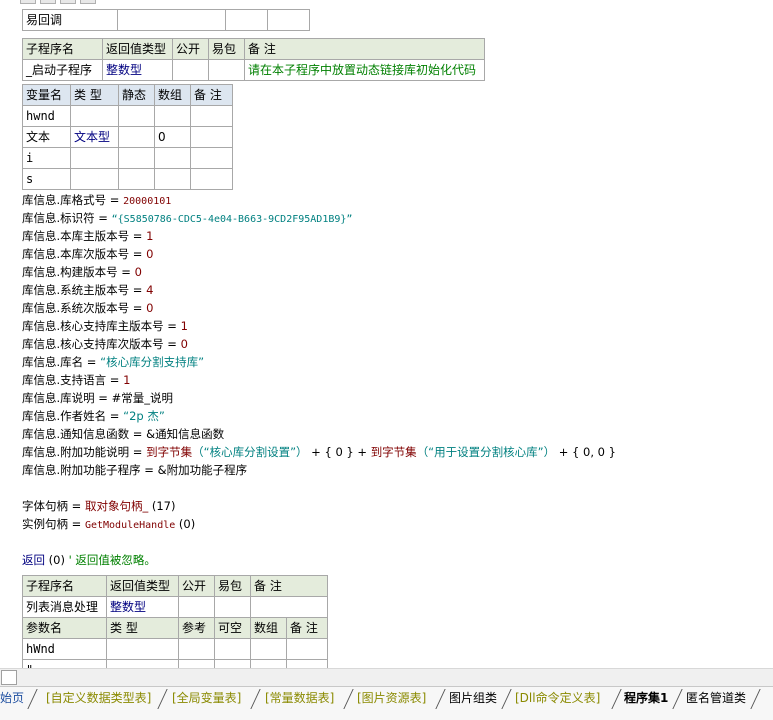  I want to click on param-name-cell: hWnd, so click(64, 649).